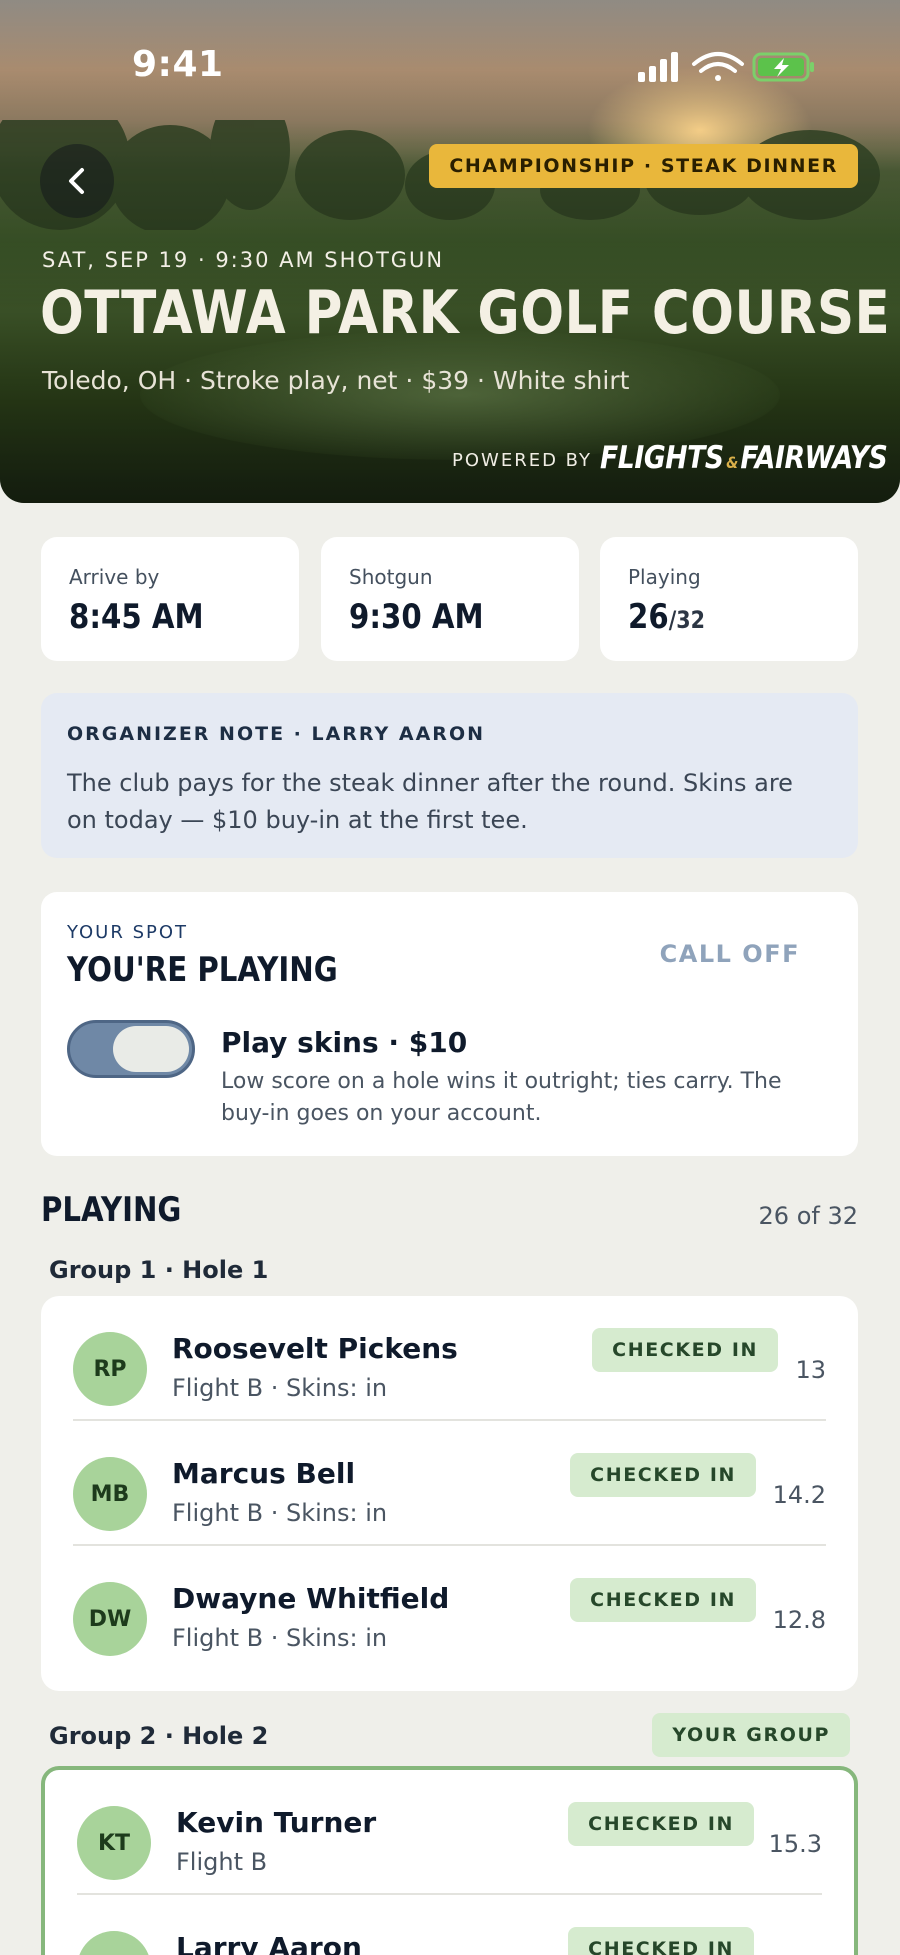  I want to click on player-name: Marcus Bell, so click(264, 1473).